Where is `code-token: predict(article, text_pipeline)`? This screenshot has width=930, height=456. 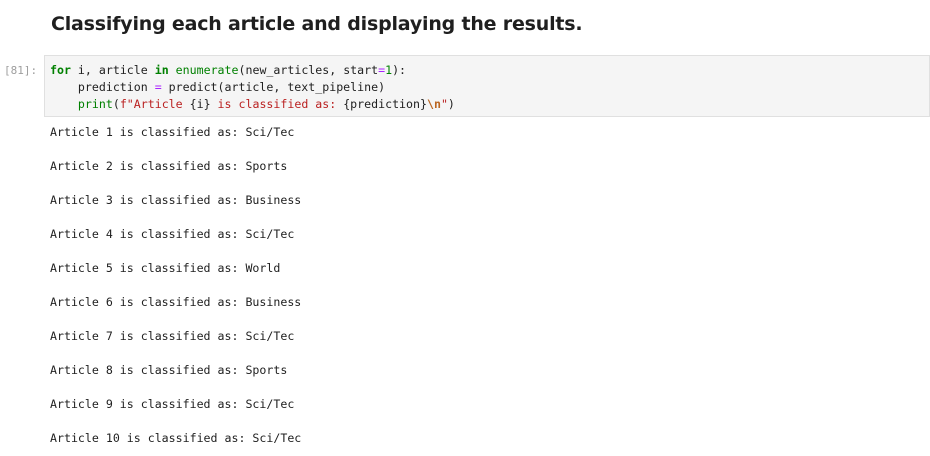 code-token: predict(article, text_pipeline) is located at coordinates (273, 87).